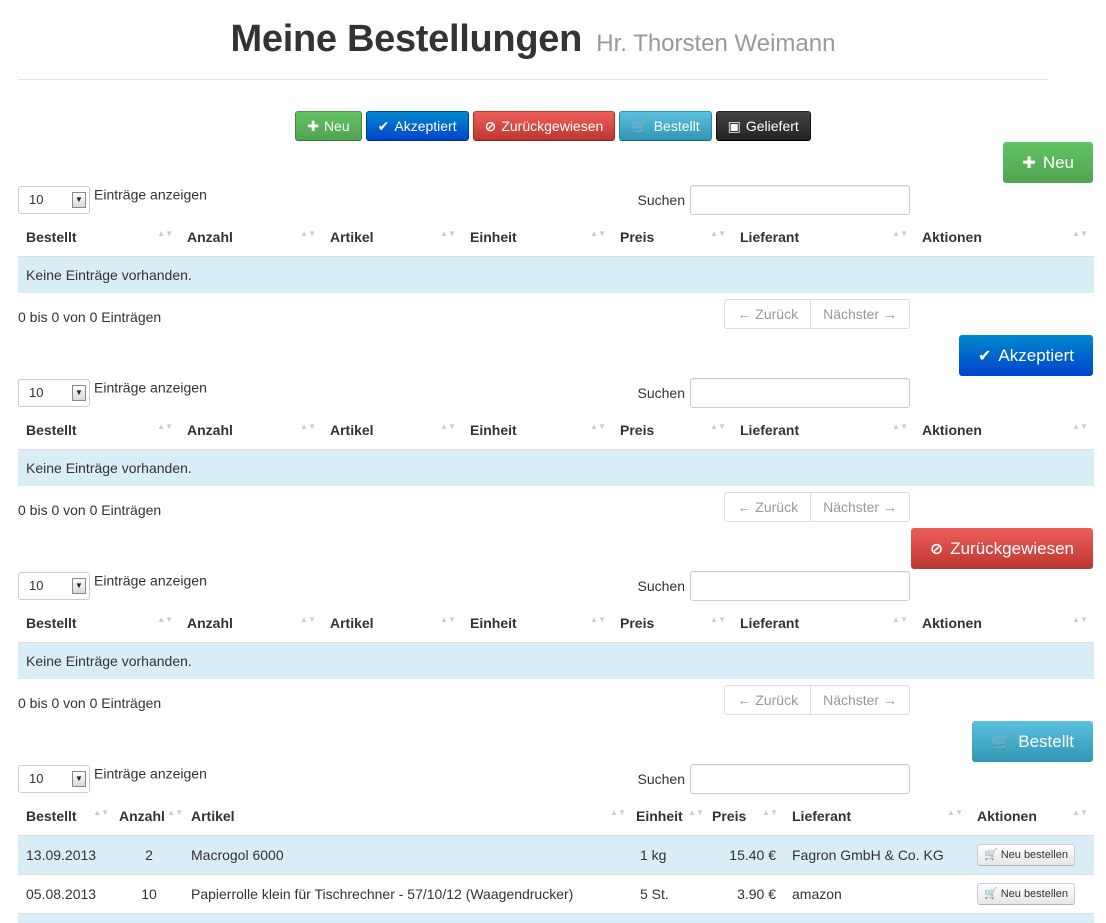 This screenshot has height=923, width=1106. I want to click on section-zurueckgewiesen-button: ⊘ Zurückgewiesen, so click(1001, 548).